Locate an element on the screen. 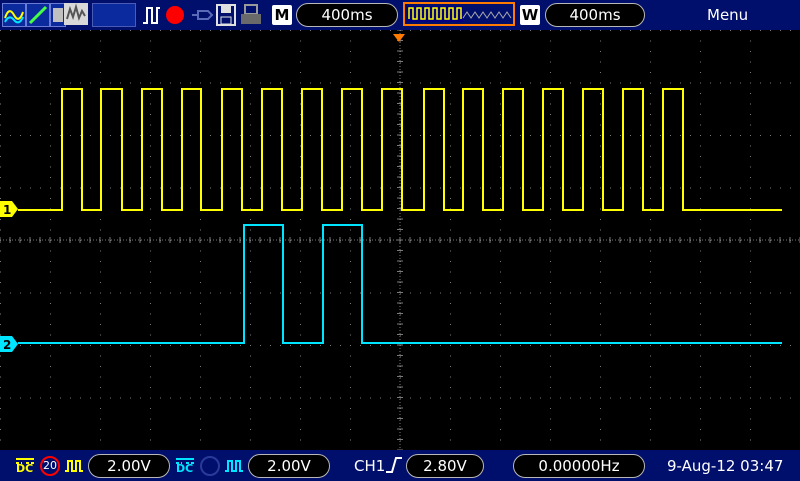  record-icon is located at coordinates (175, 15).